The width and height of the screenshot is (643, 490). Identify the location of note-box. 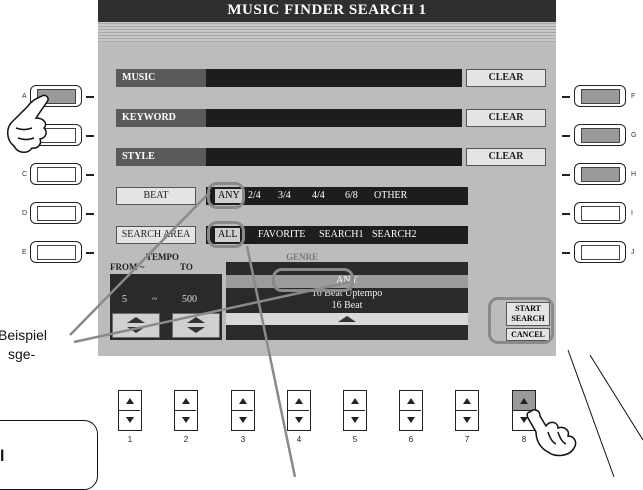
(49, 455).